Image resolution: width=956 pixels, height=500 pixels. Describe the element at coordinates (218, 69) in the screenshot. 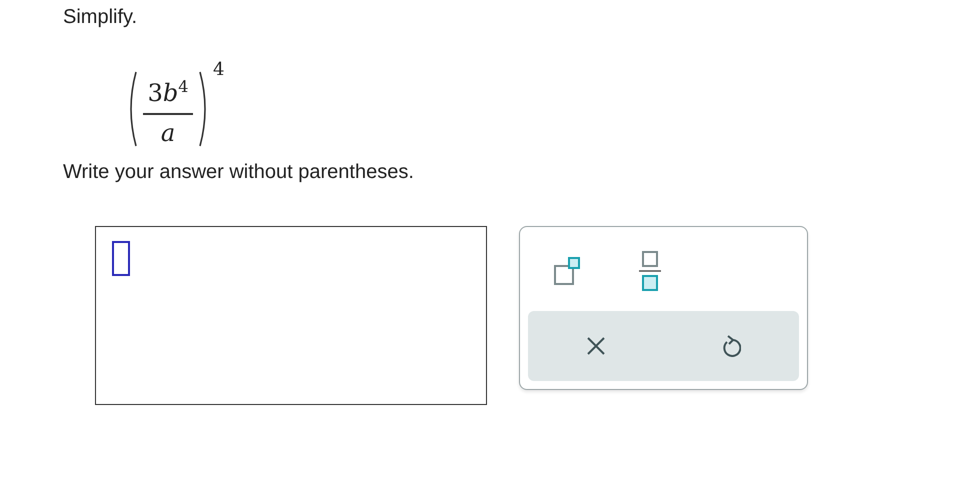

I see `exponent: 4` at that location.